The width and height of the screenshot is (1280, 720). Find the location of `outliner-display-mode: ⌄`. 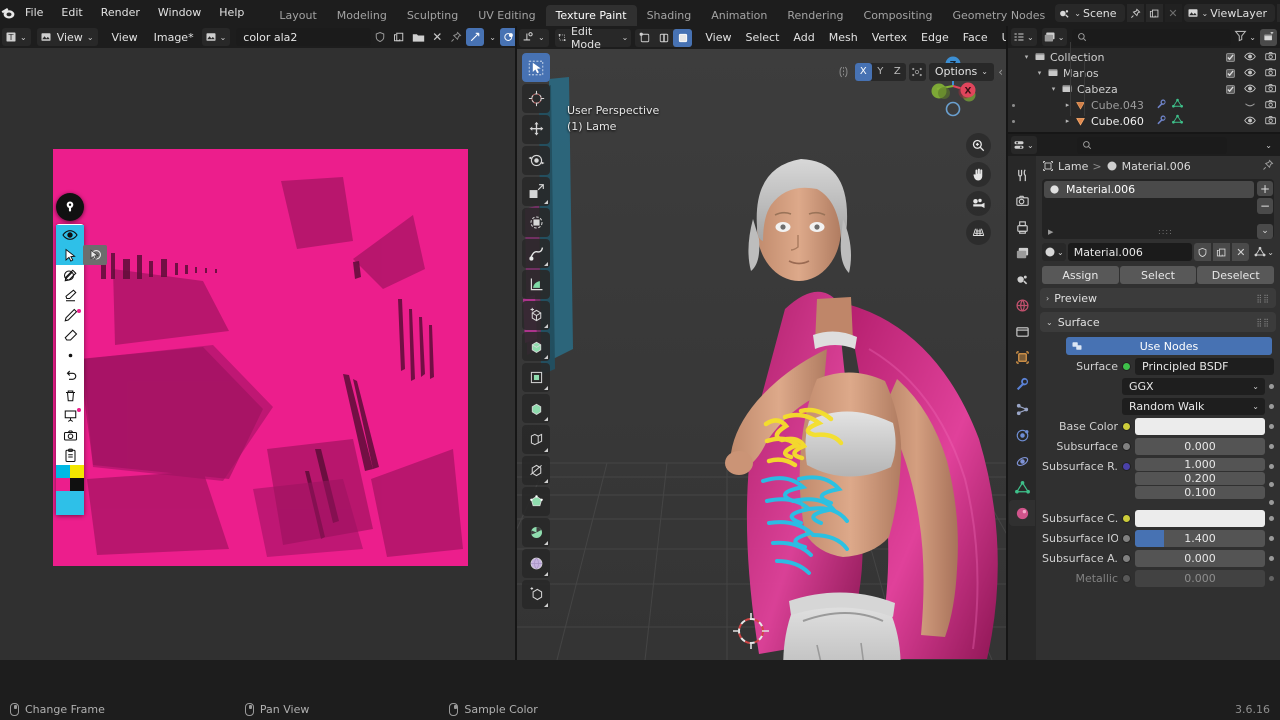

outliner-display-mode: ⌄ is located at coordinates (1054, 37).